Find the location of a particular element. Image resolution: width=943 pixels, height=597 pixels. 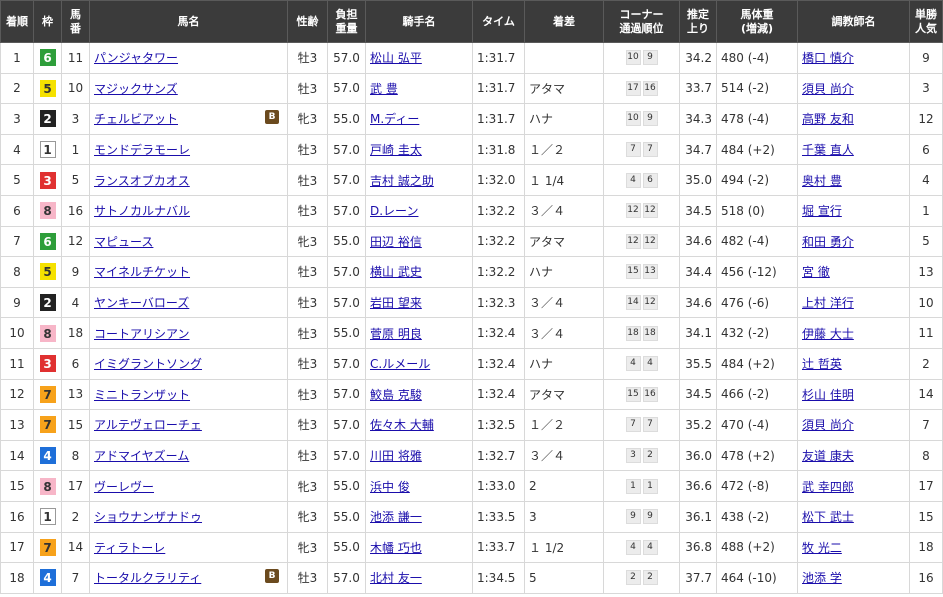

horse-name-link: イミグラントソング is located at coordinates (148, 364).